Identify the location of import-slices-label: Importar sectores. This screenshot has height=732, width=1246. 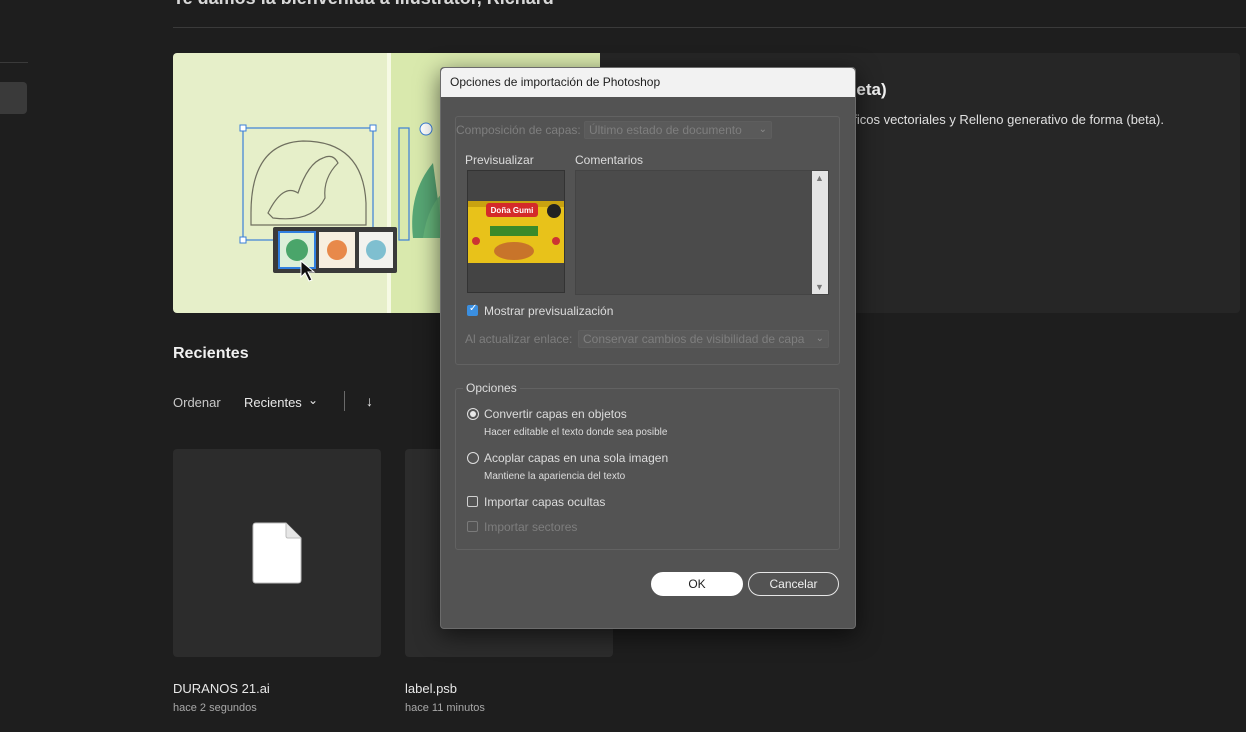
(531, 527).